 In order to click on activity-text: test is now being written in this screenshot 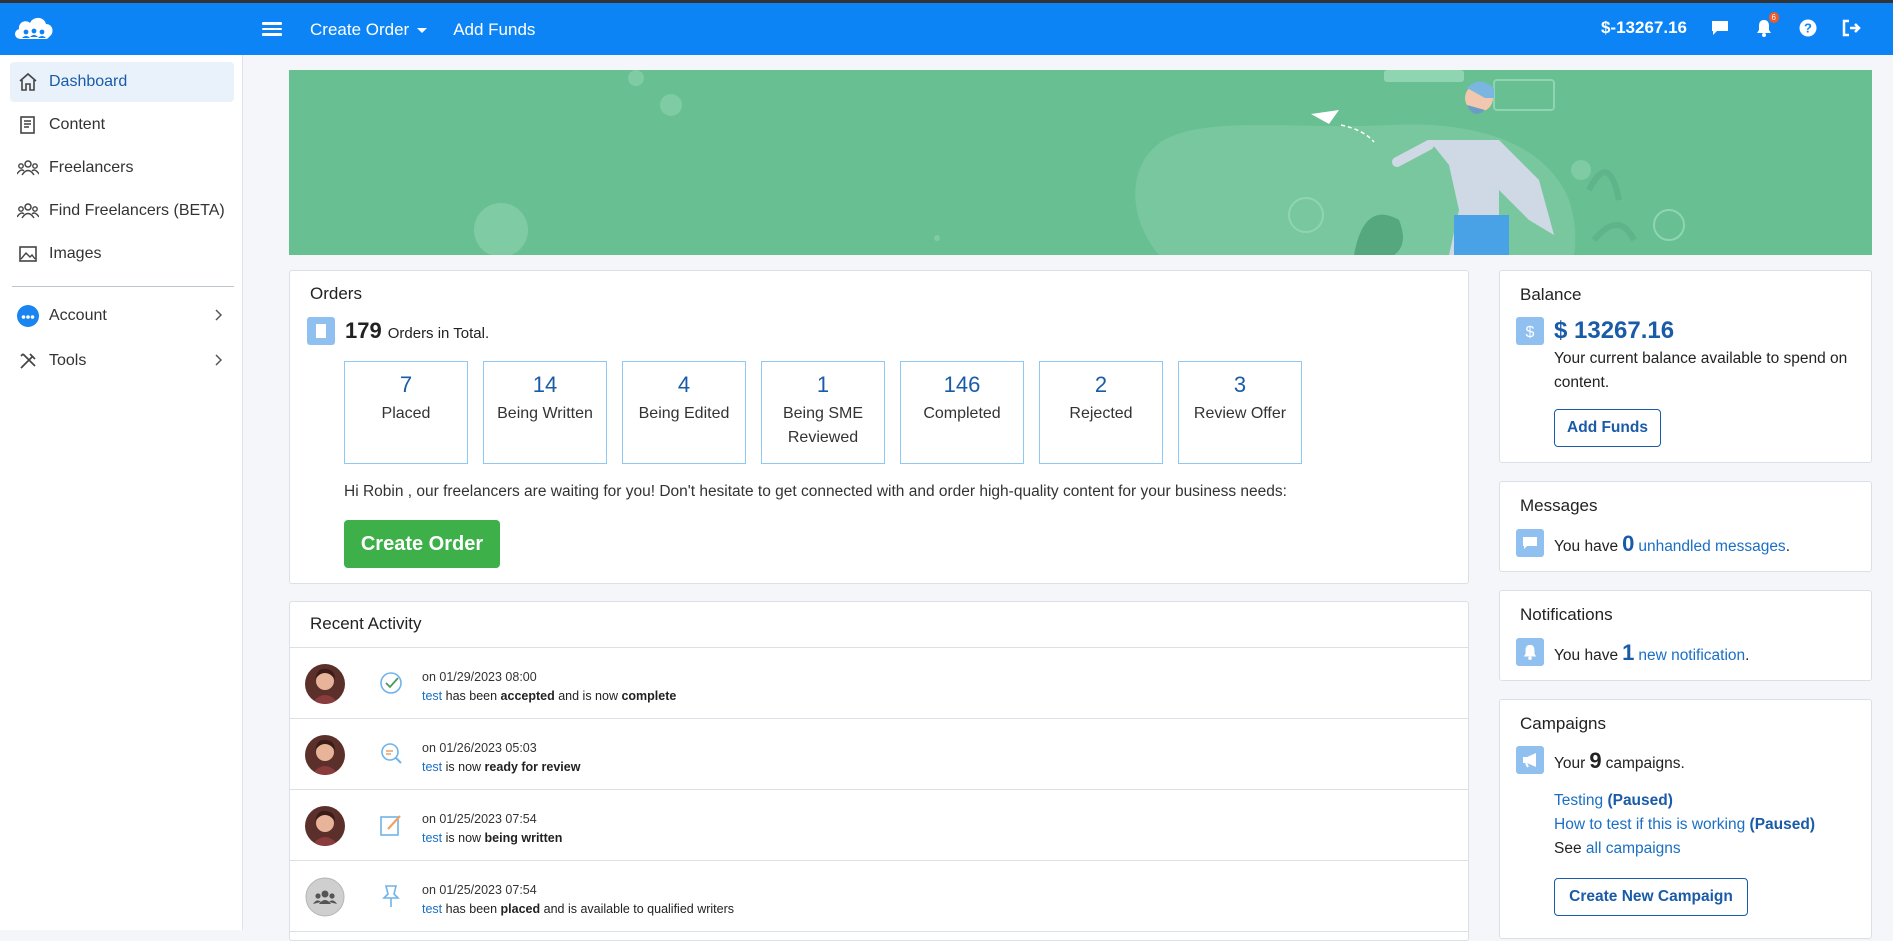, I will do `click(492, 838)`.